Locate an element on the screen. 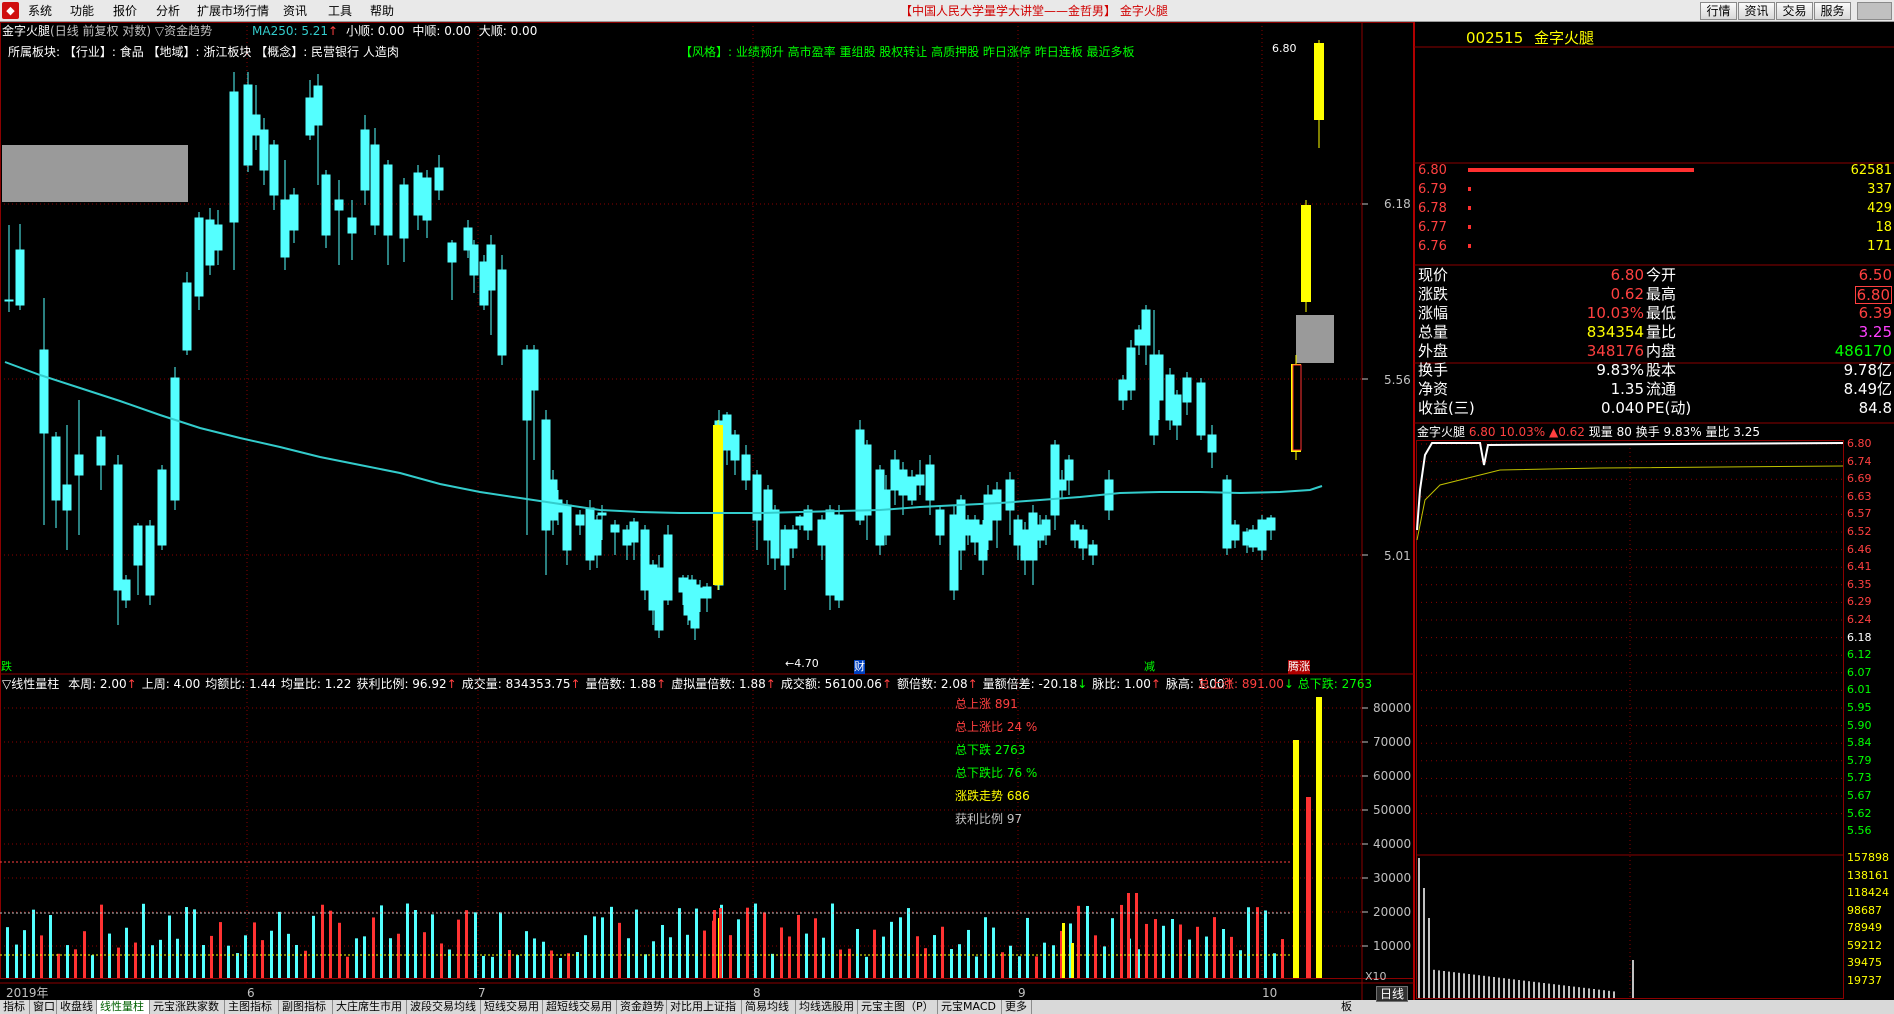 The width and height of the screenshot is (1894, 1014). bottom-tab: 大庄席生市用 is located at coordinates (370, 1007).